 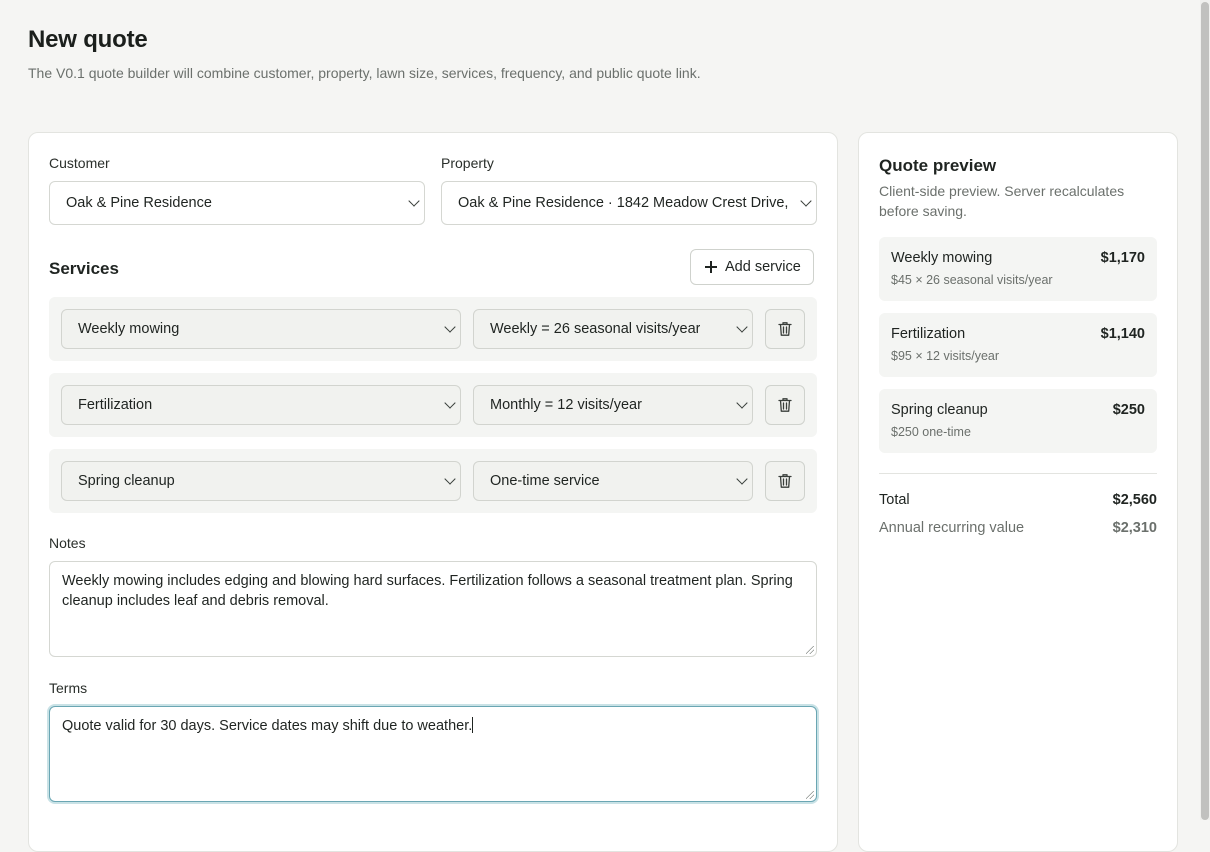 I want to click on preview-item-name: Weekly mowing, so click(x=942, y=258).